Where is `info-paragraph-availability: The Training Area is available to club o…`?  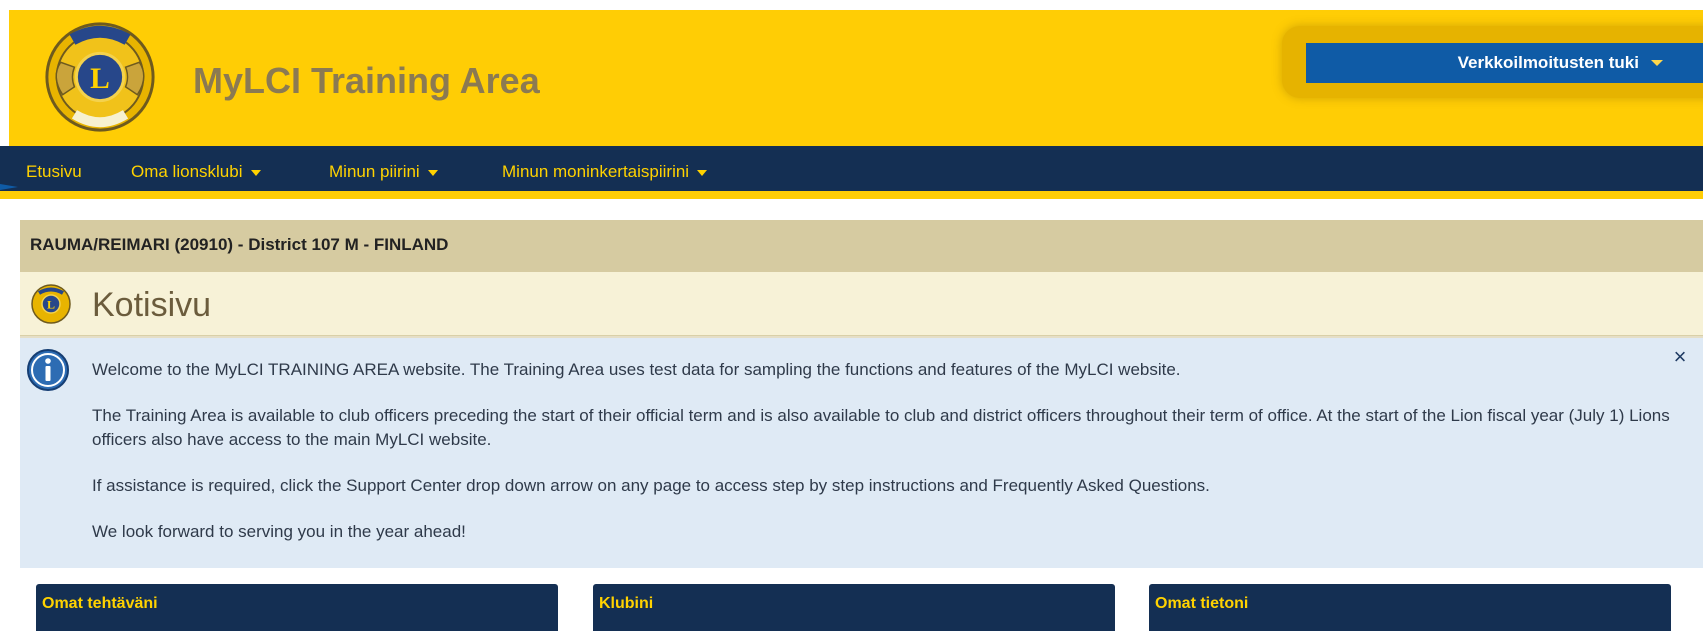
info-paragraph-availability: The Training Area is available to club o… is located at coordinates (881, 427).